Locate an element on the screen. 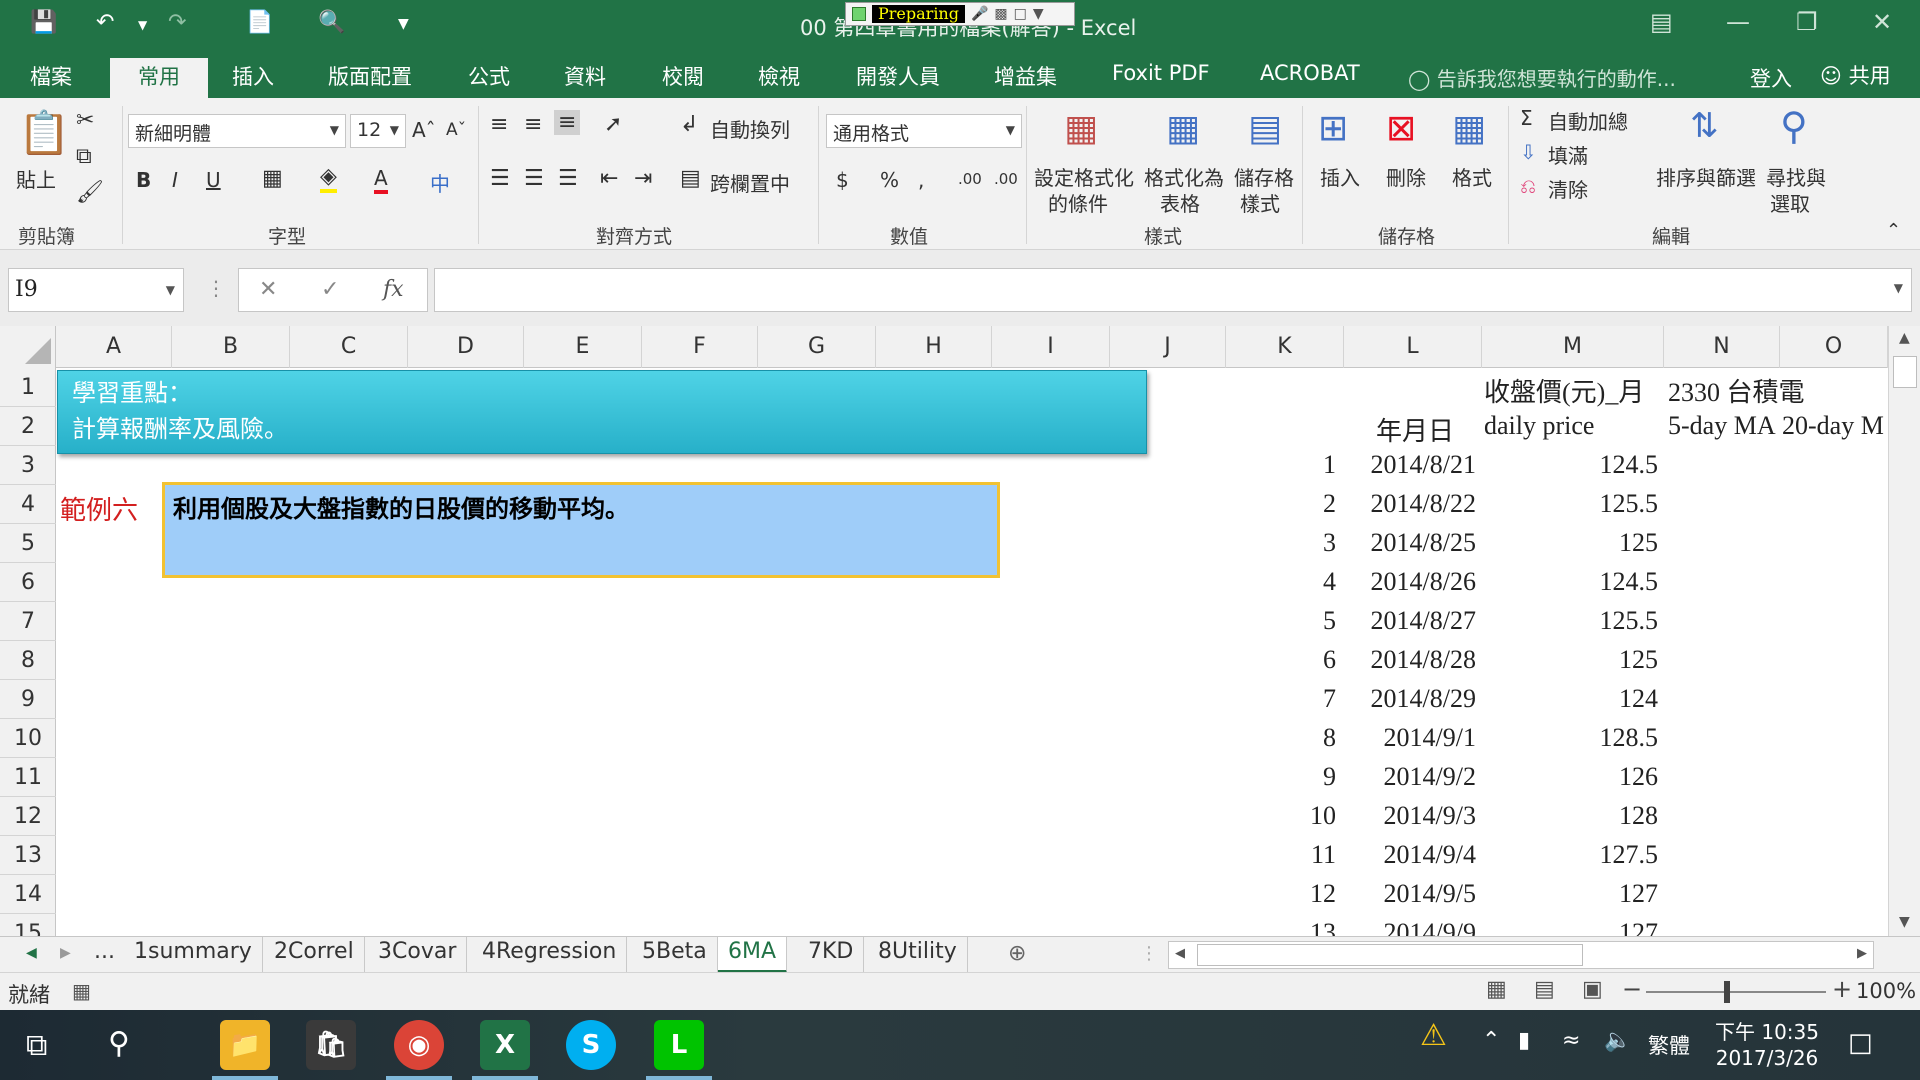 The height and width of the screenshot is (1080, 1920). recorder-toolbar: Preparing 🎤 ▩ □ ▼ is located at coordinates (960, 14).